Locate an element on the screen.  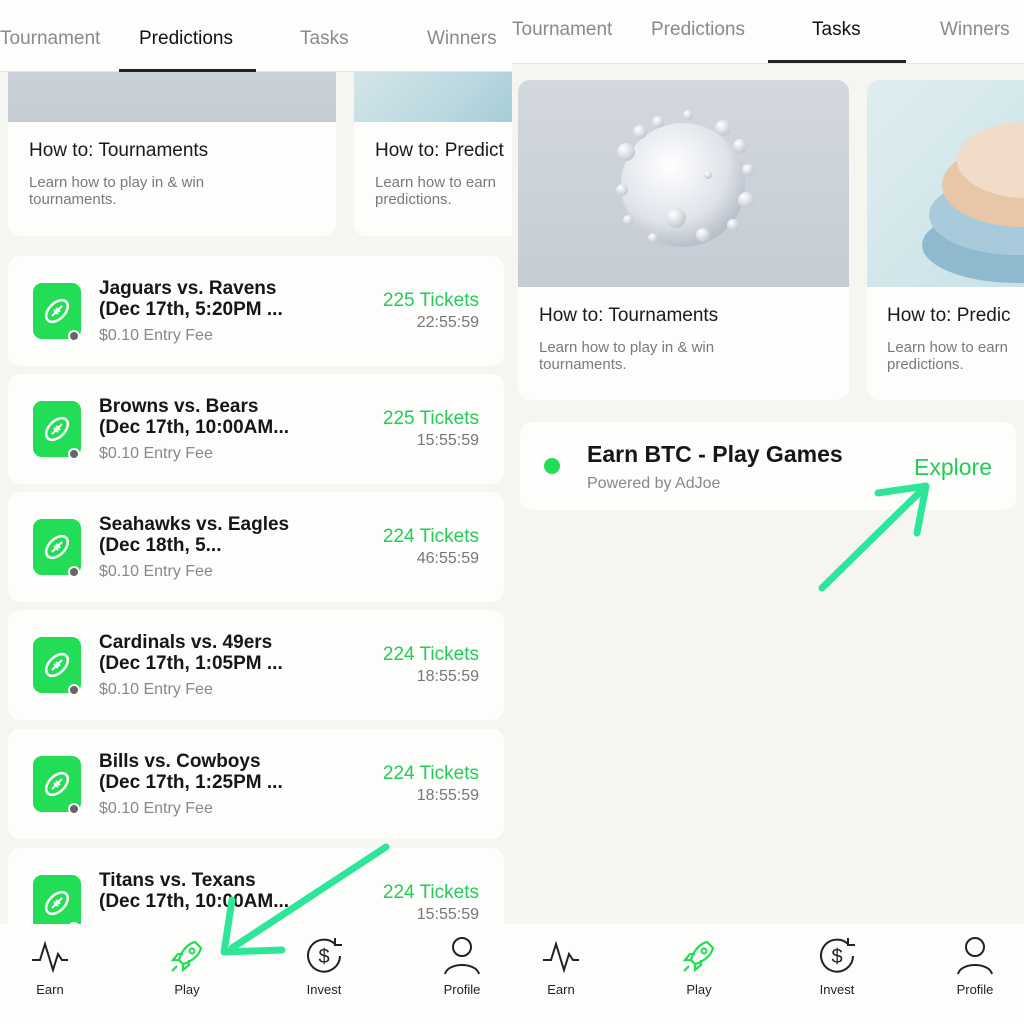
explore-button: Explore is located at coordinates (953, 467).